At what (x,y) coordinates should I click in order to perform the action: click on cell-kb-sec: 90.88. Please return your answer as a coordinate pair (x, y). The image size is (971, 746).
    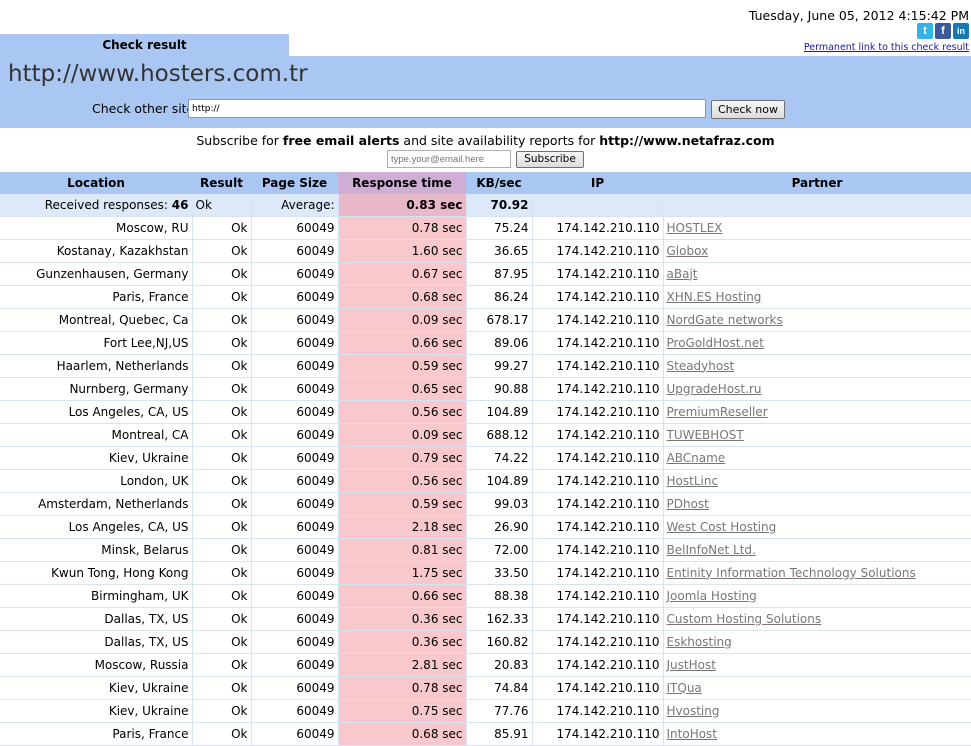
    Looking at the image, I should click on (499, 389).